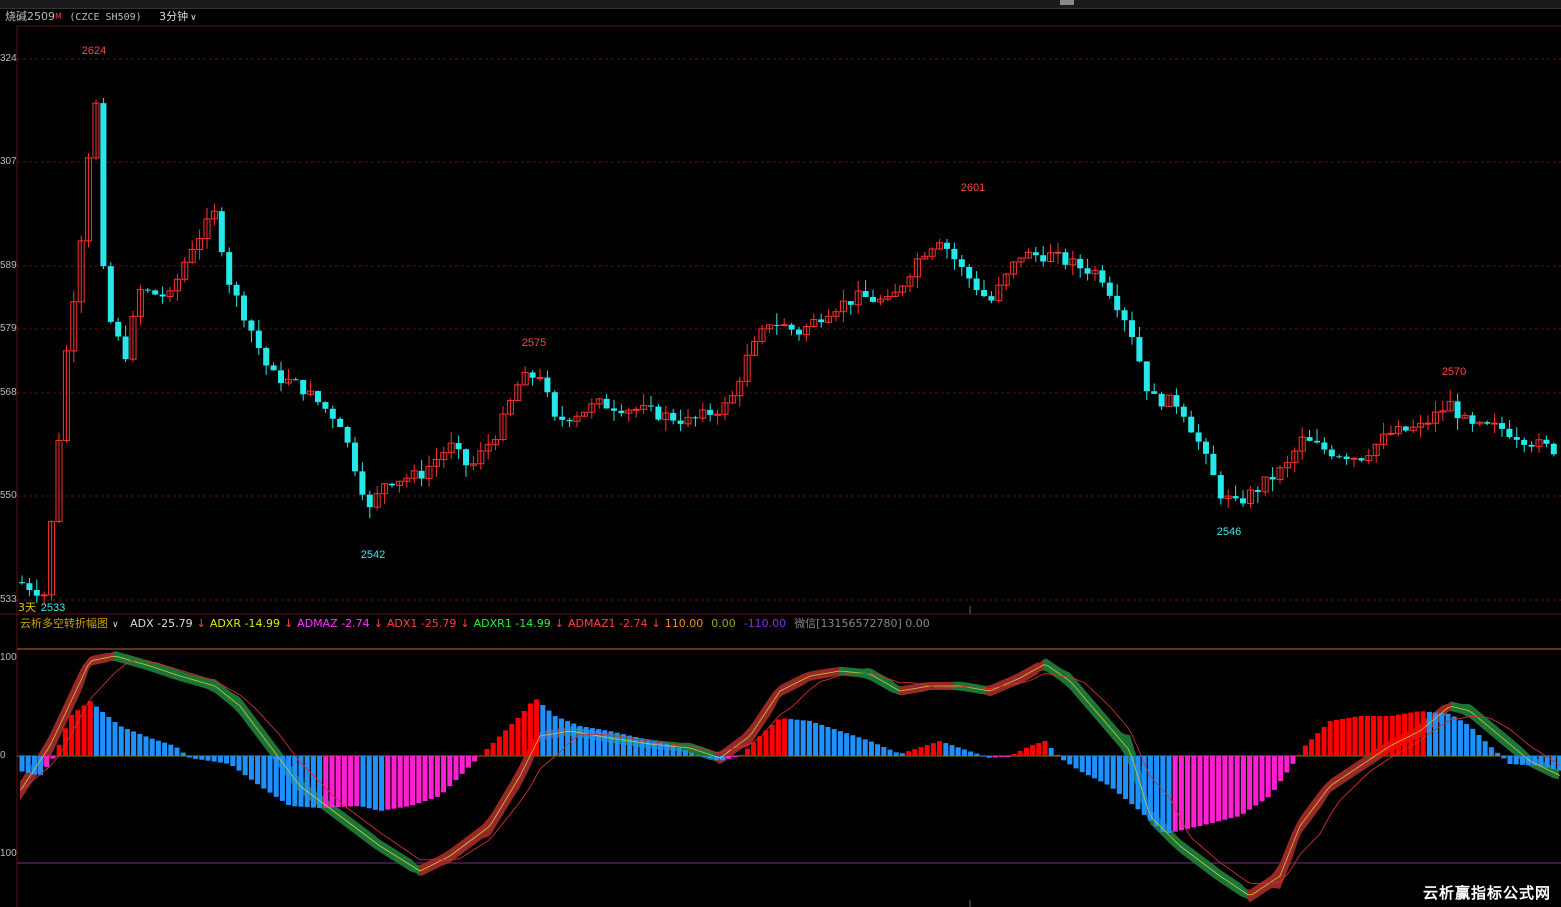  Describe the element at coordinates (58, 16) in the screenshot. I see `symbol-marker: M` at that location.